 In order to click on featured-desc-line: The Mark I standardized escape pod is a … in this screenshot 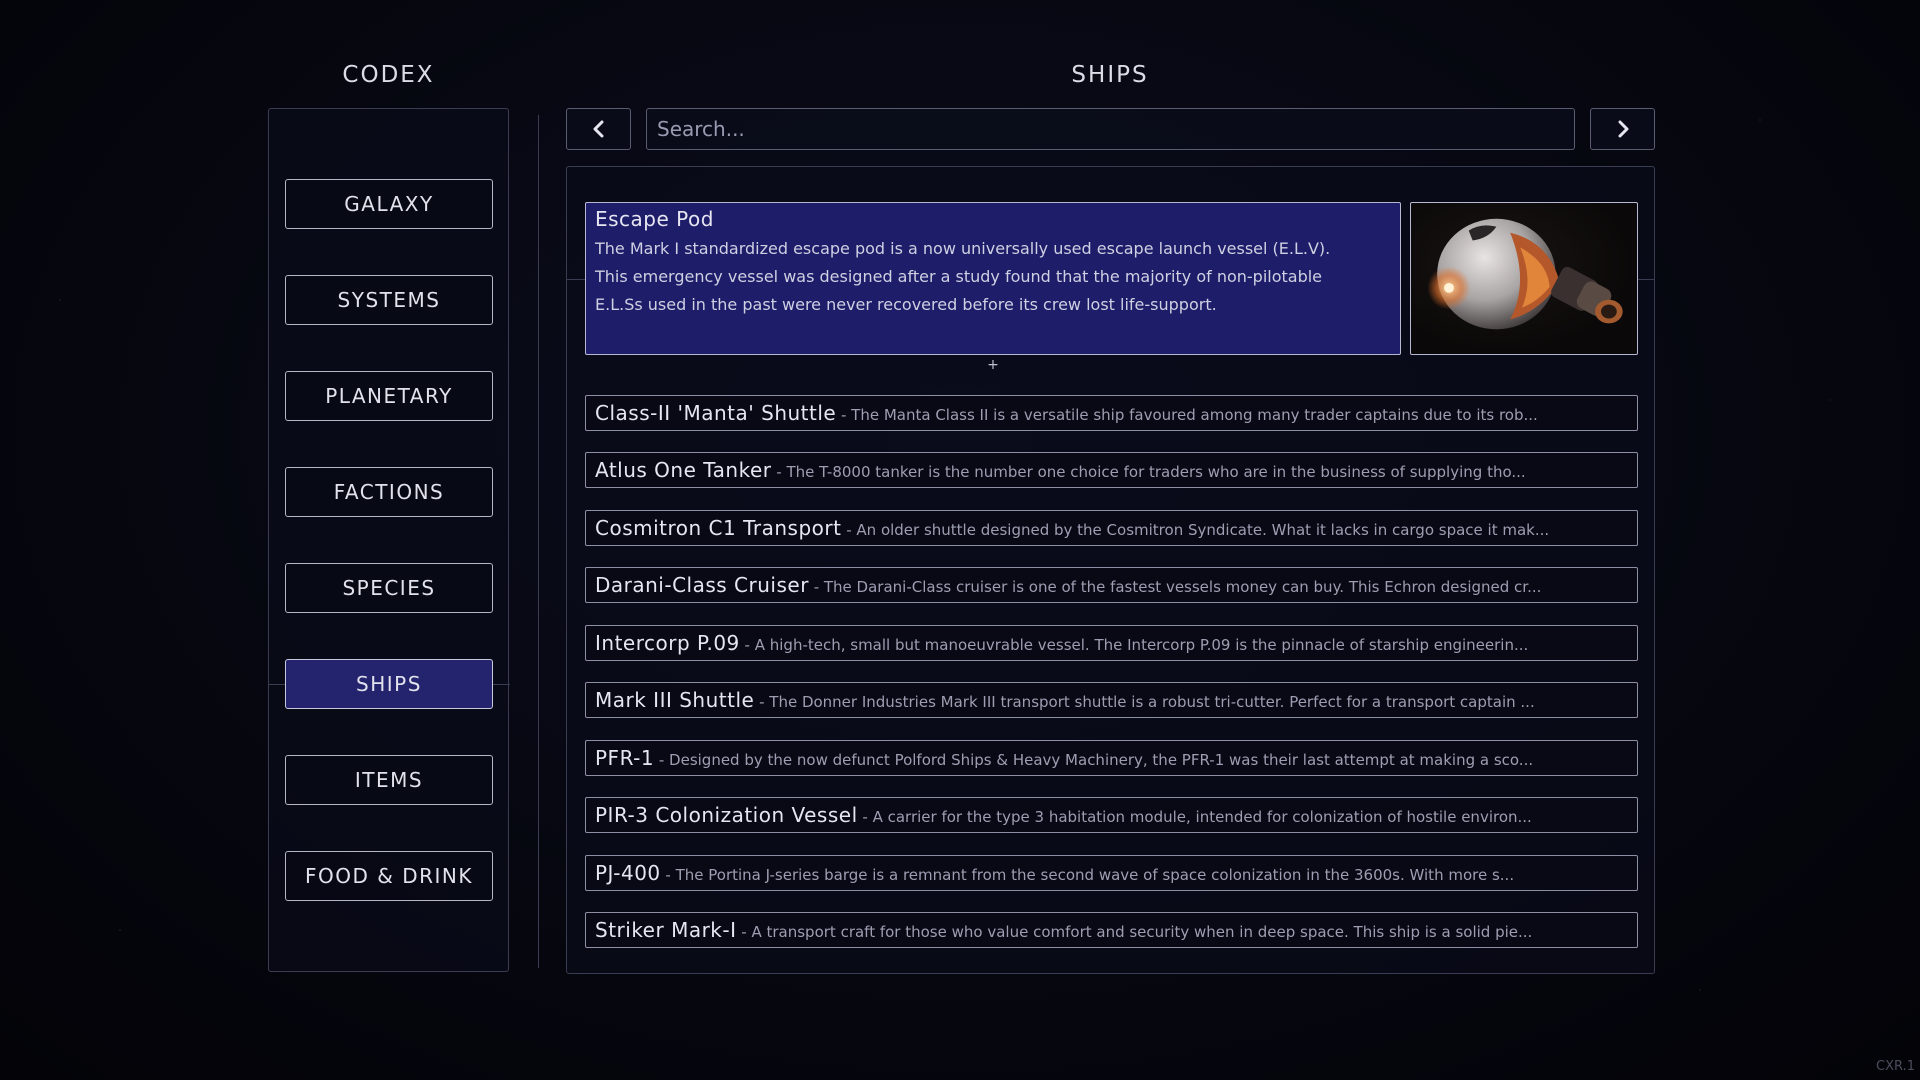, I will do `click(963, 248)`.